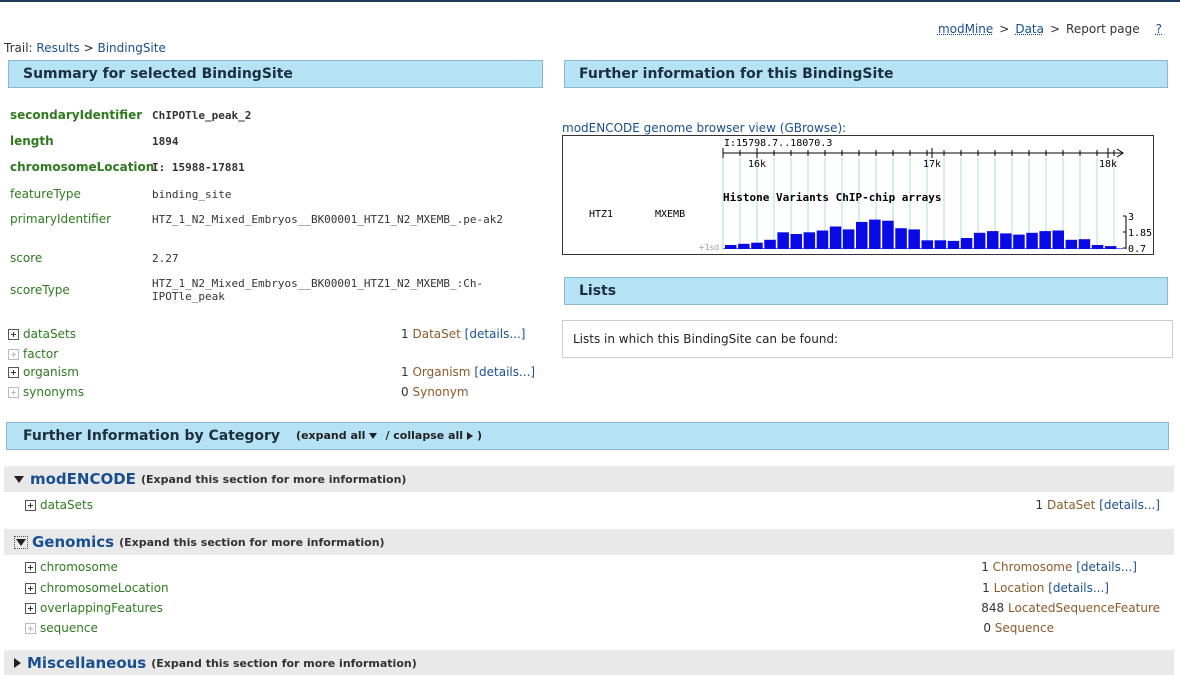 This screenshot has width=1180, height=675. What do you see at coordinates (1018, 628) in the screenshot?
I see `category-row-count: 0 Sequence` at bounding box center [1018, 628].